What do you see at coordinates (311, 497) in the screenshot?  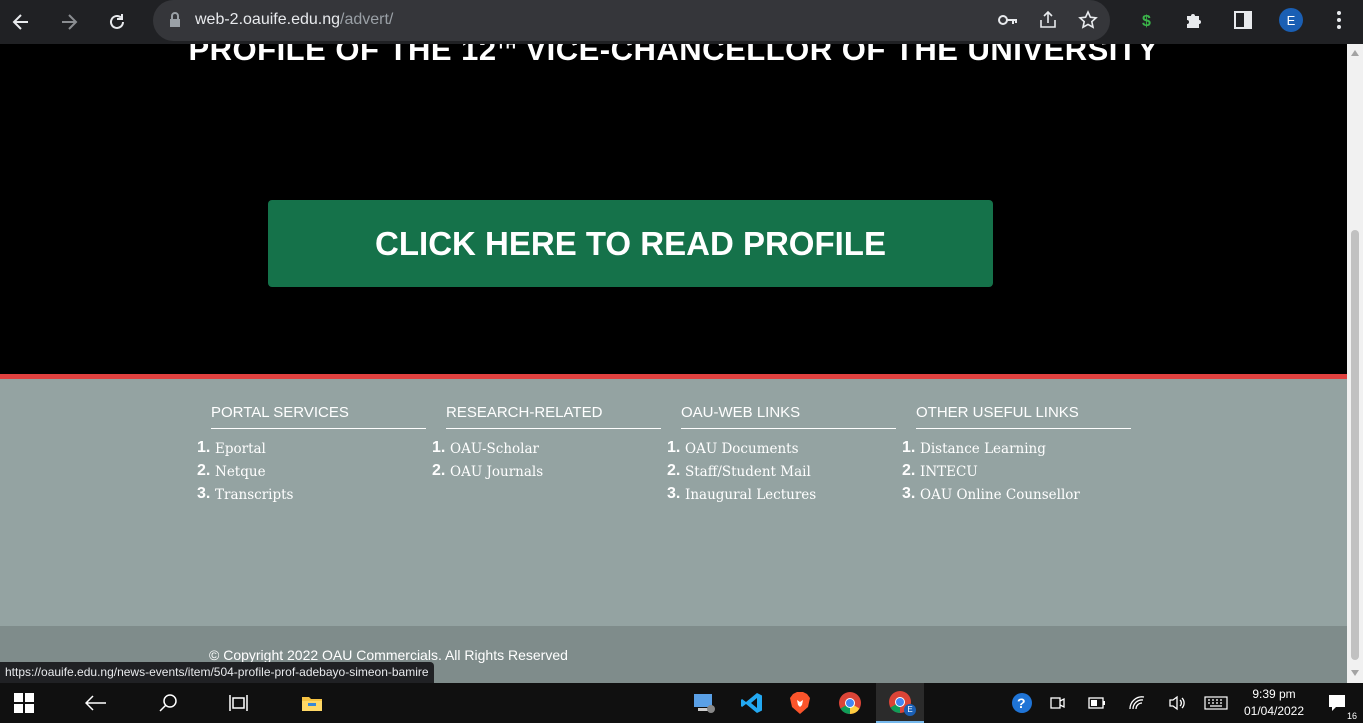 I see `footer-link-transcripts: 3. Transcripts` at bounding box center [311, 497].